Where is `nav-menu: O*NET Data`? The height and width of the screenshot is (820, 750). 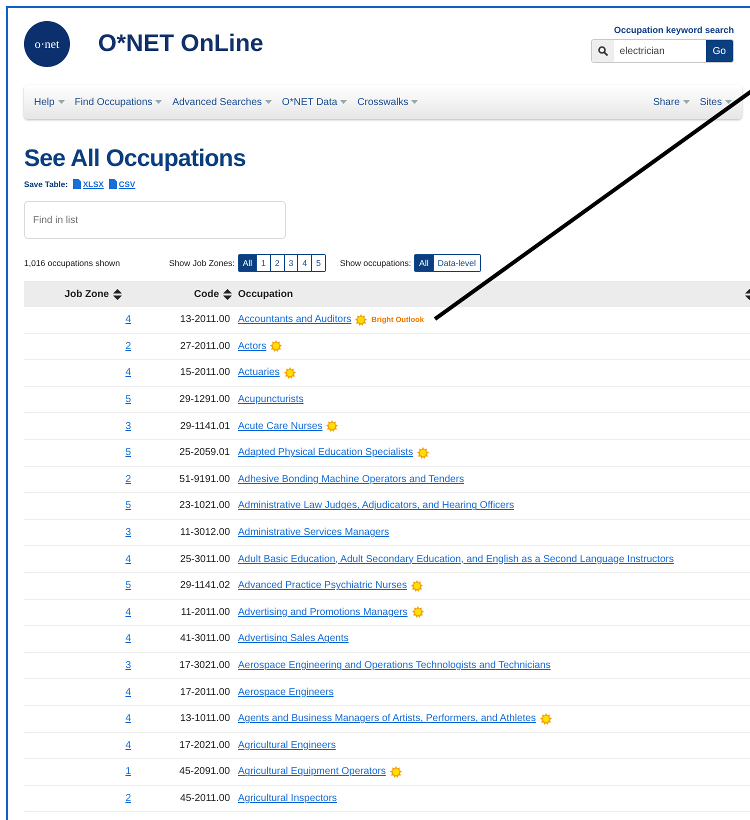 nav-menu: O*NET Data is located at coordinates (315, 102).